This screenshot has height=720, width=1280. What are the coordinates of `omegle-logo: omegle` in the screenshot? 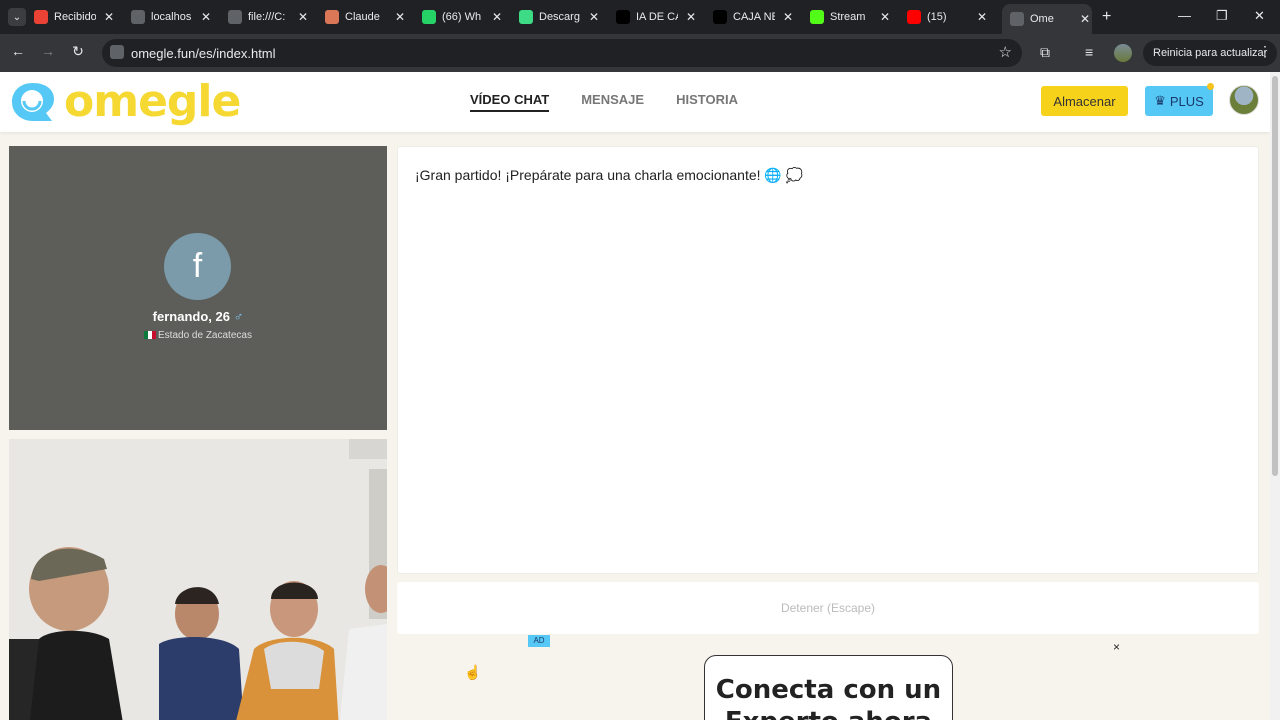 It's located at (124, 101).